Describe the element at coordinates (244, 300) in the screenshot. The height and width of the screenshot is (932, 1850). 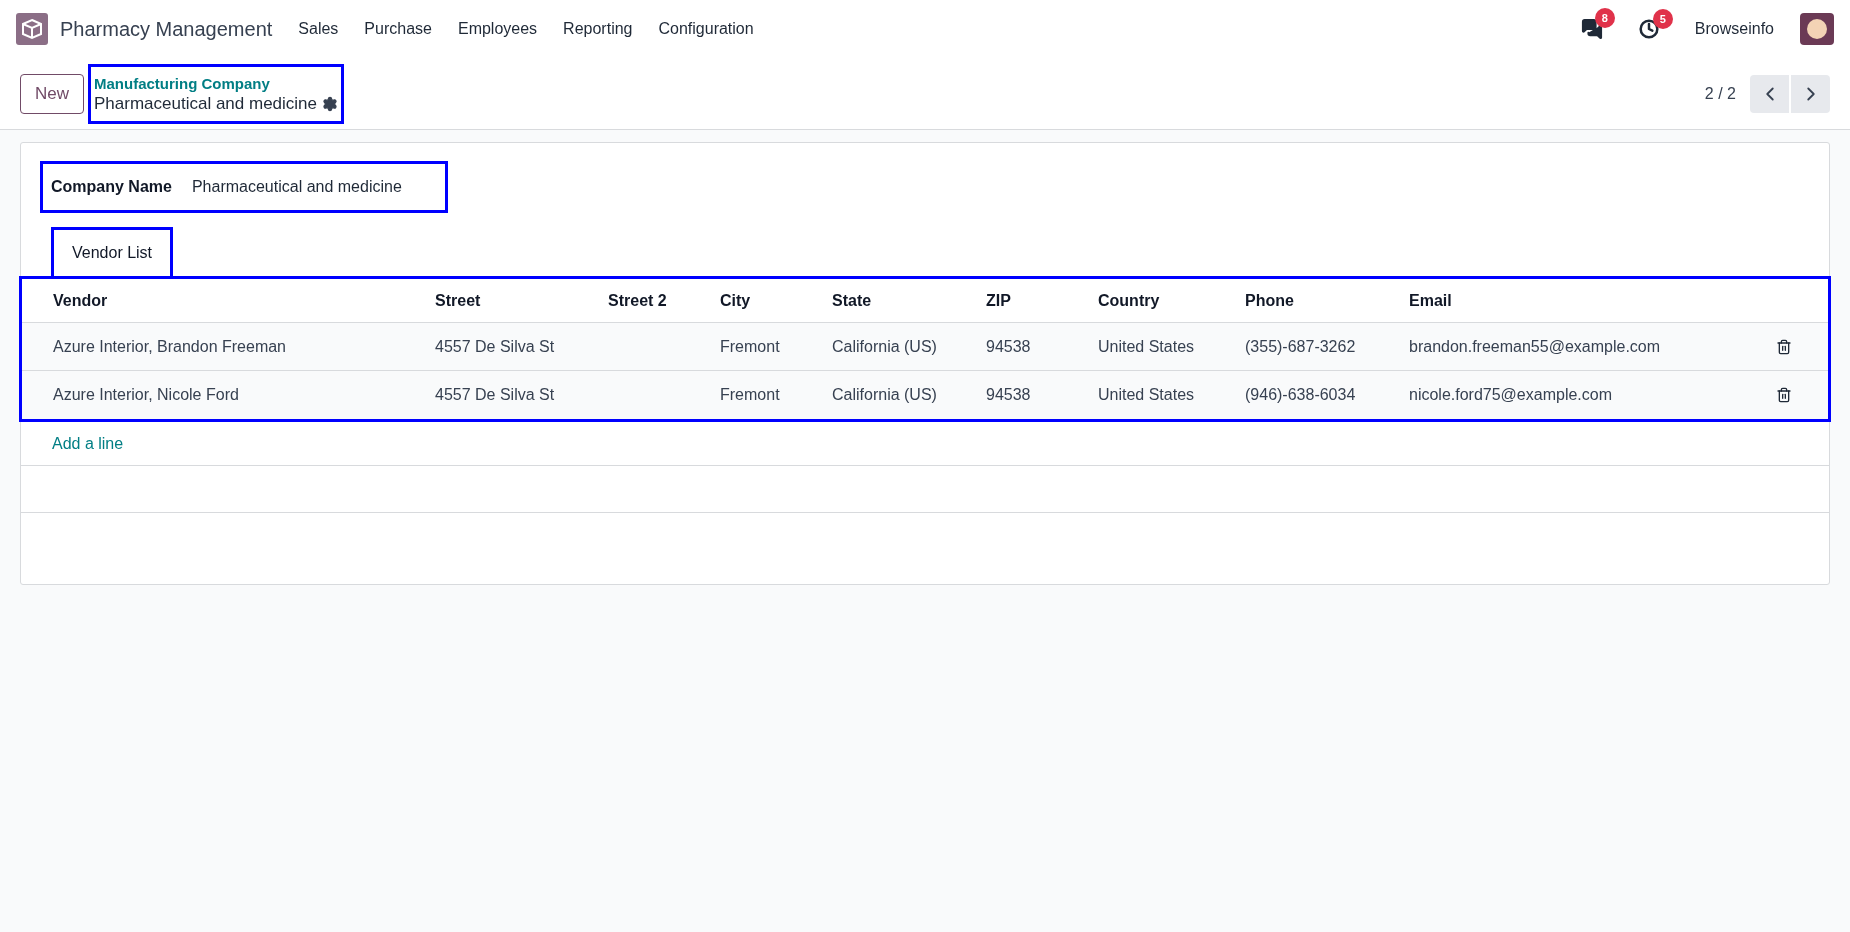
I see `column-header: Vendor` at that location.